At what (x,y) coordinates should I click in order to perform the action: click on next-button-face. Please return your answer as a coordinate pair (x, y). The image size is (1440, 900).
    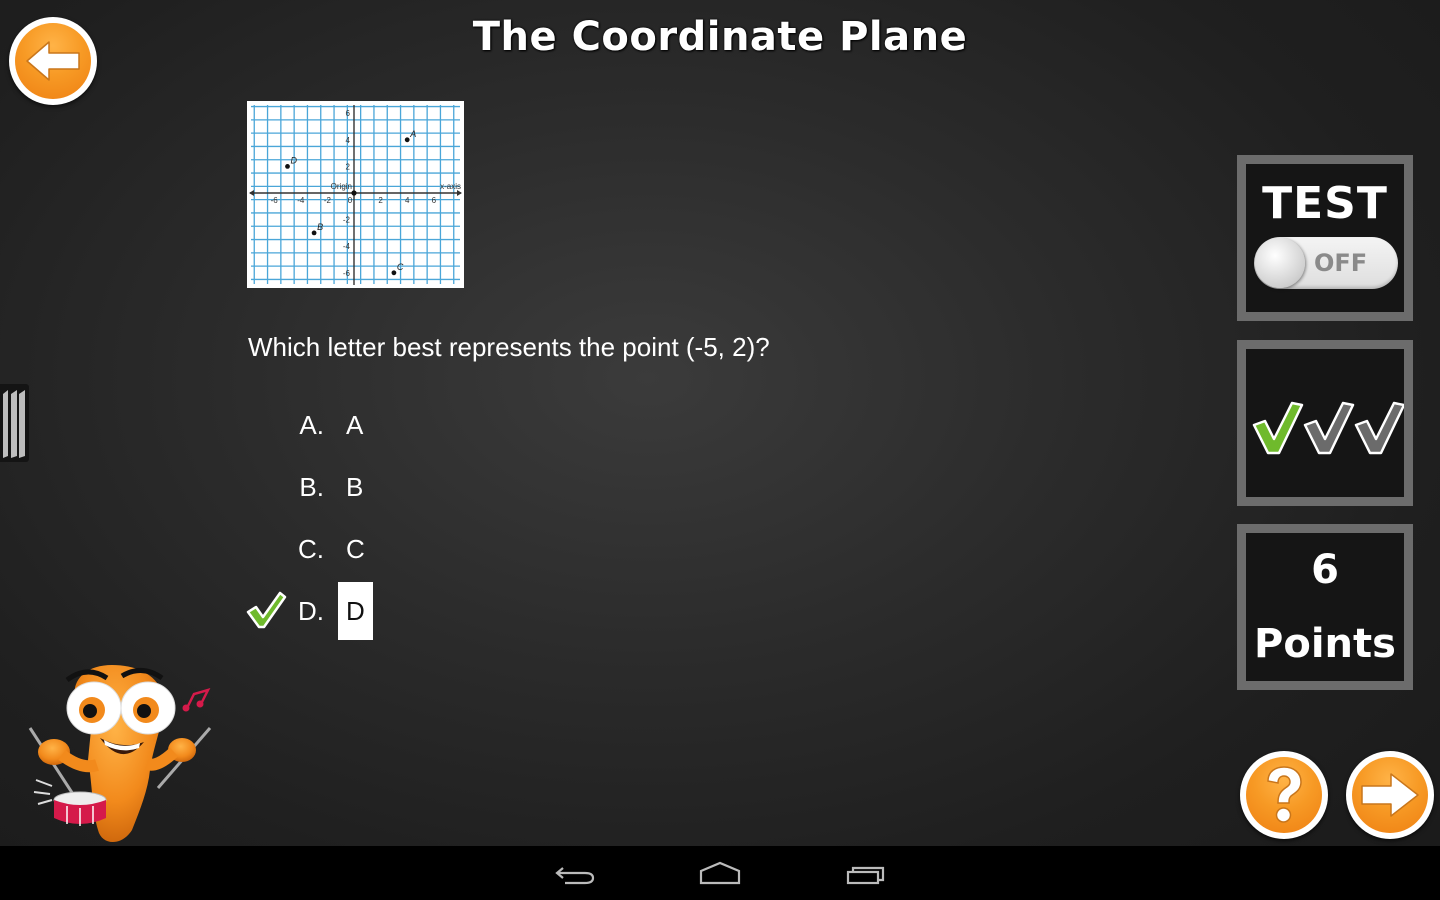
    Looking at the image, I should click on (1390, 795).